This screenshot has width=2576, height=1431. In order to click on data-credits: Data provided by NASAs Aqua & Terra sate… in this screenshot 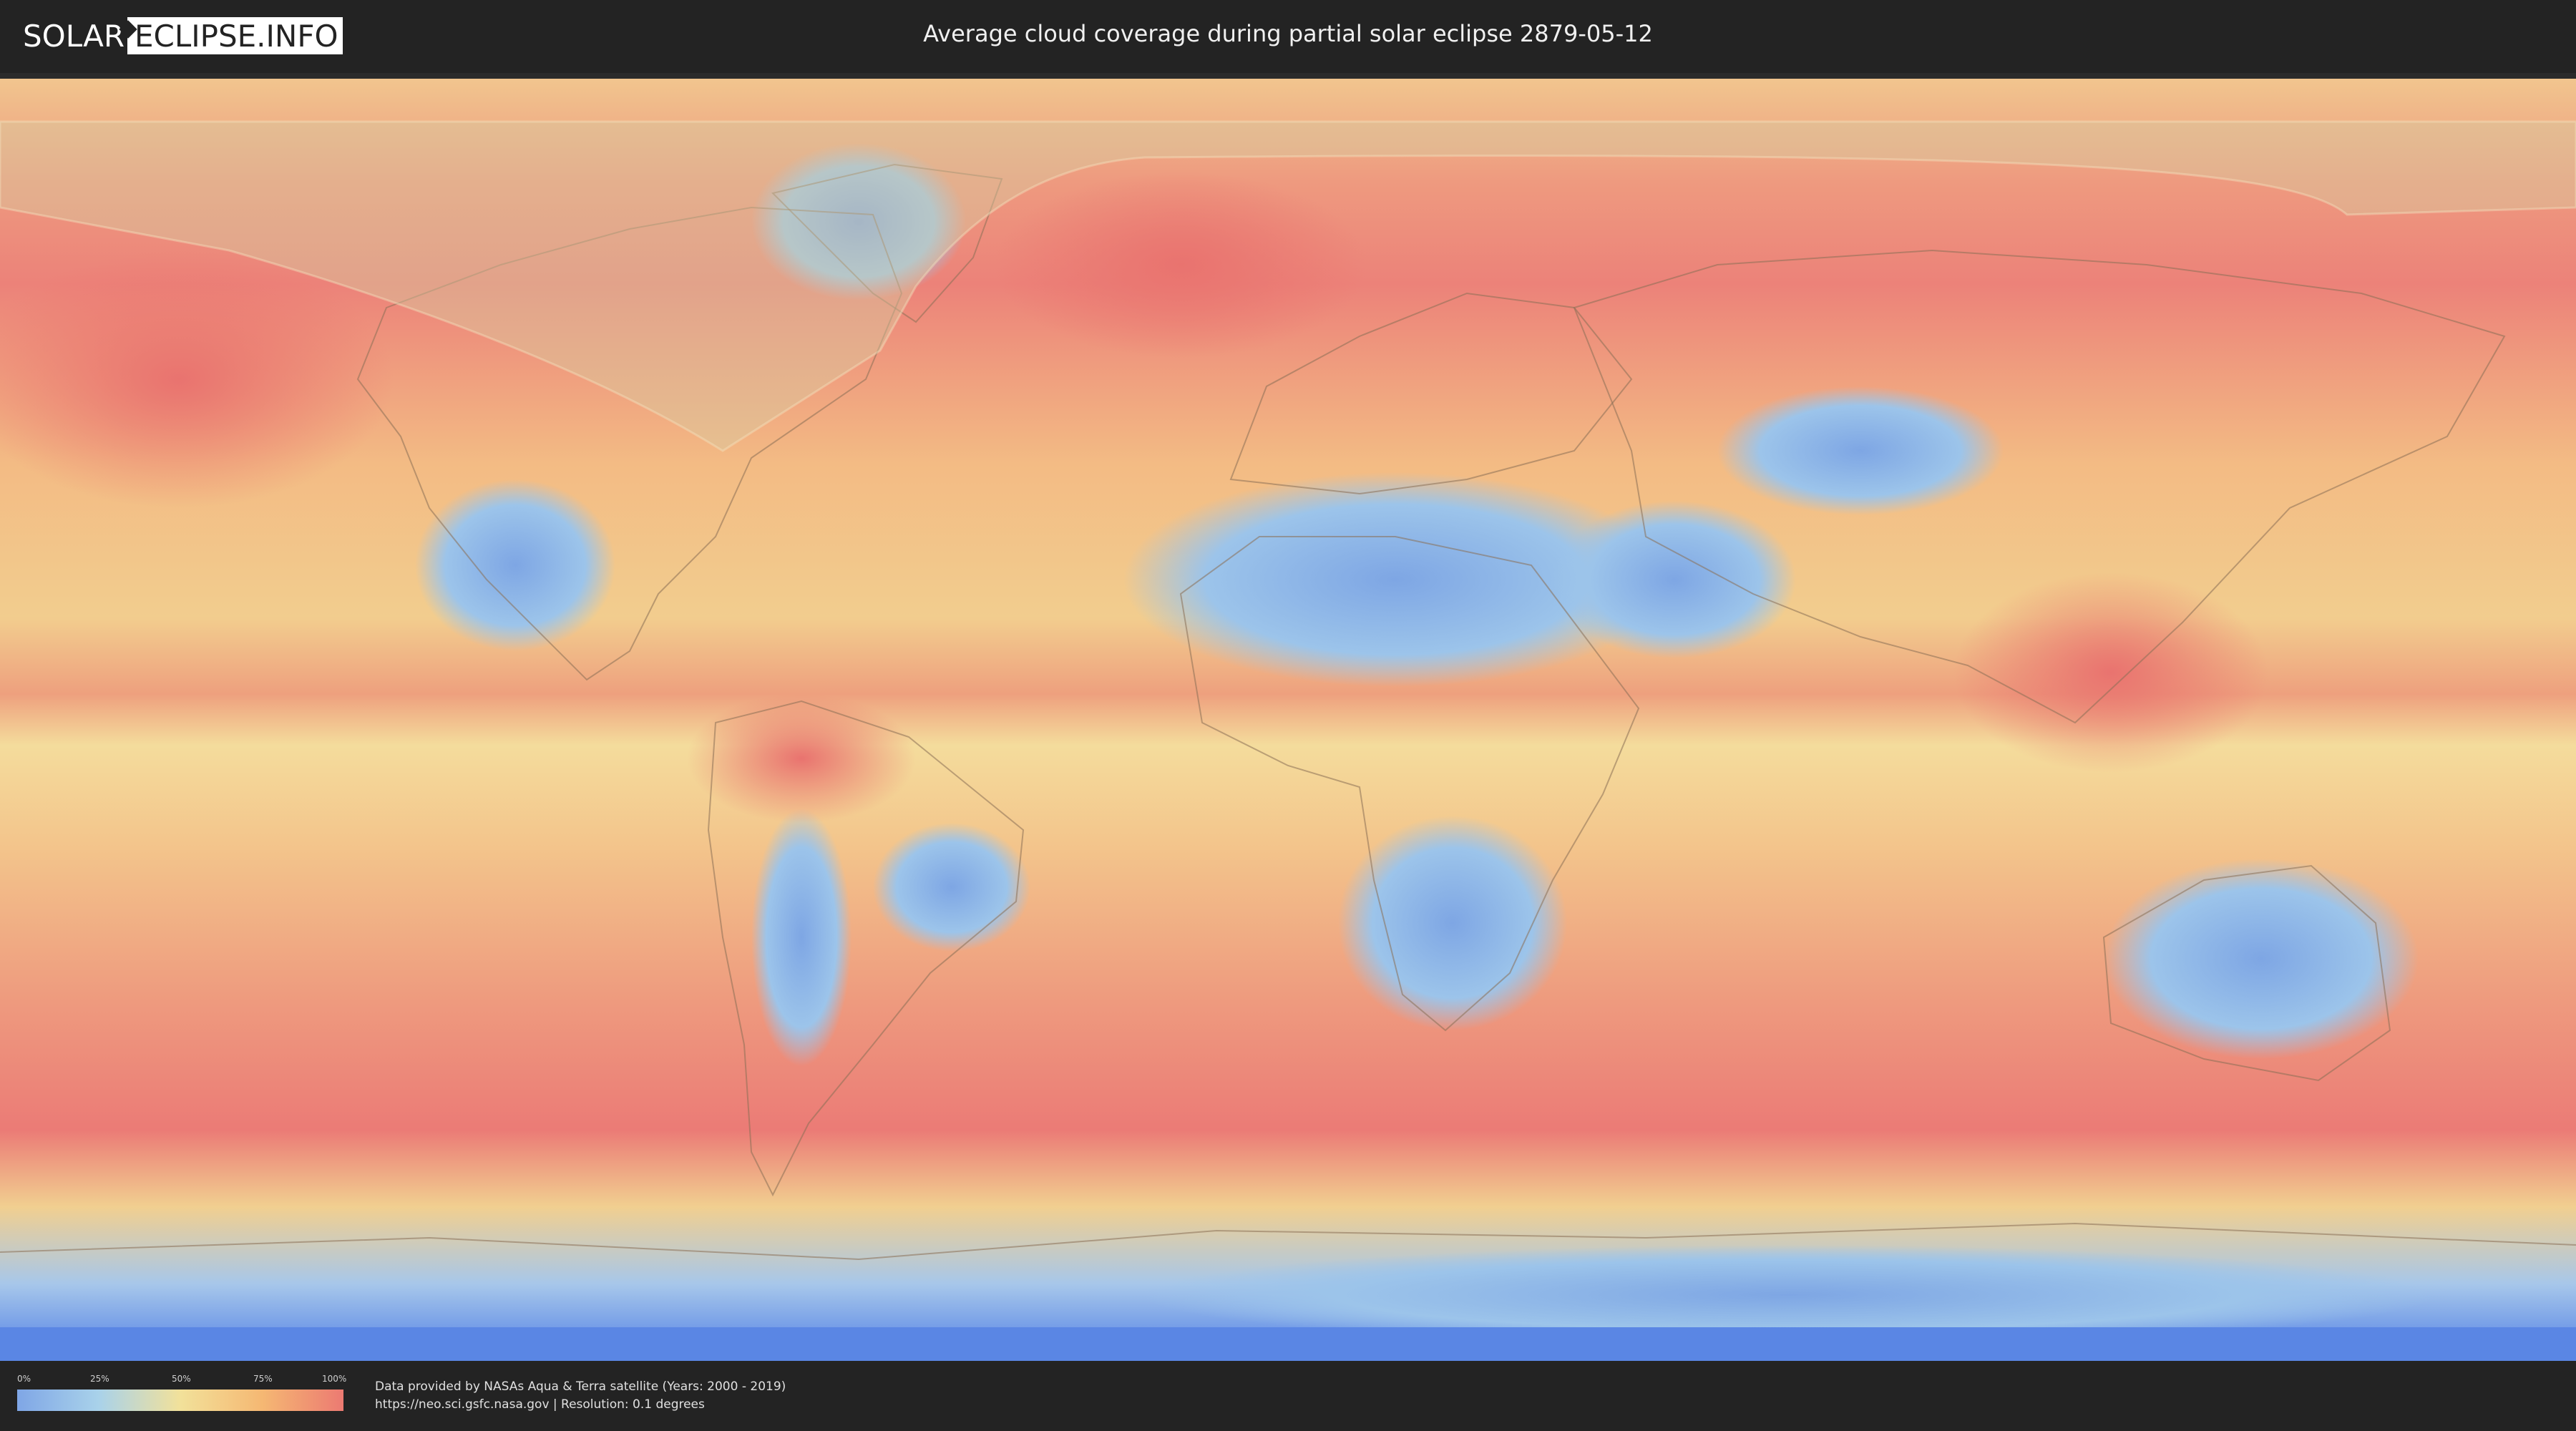, I will do `click(580, 1396)`.